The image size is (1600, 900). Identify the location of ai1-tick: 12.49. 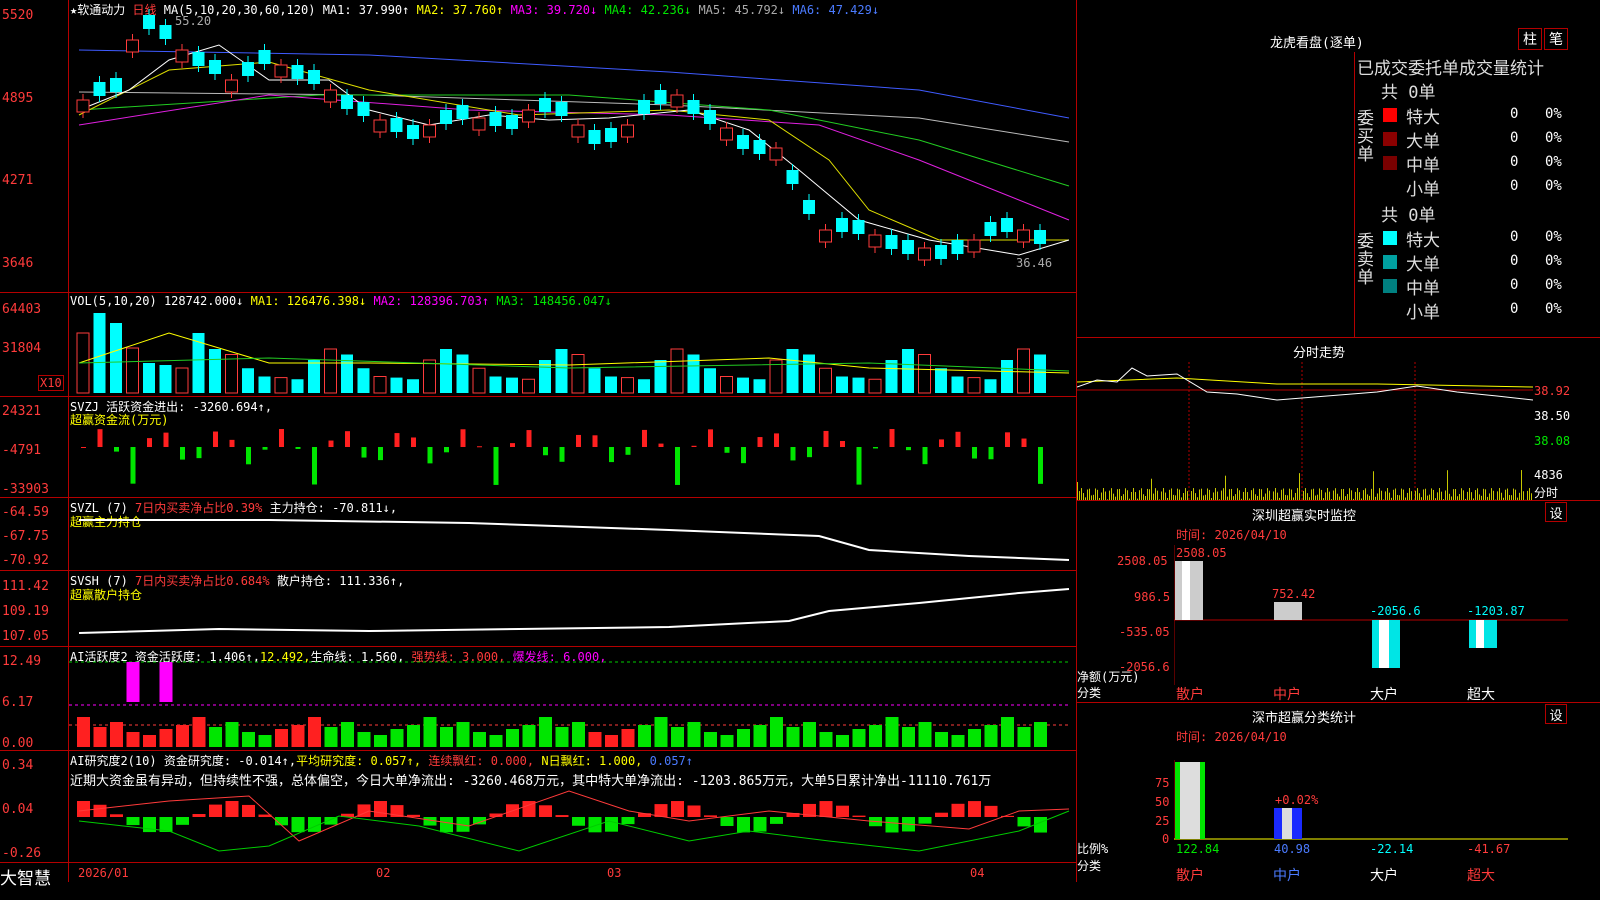
(22, 661).